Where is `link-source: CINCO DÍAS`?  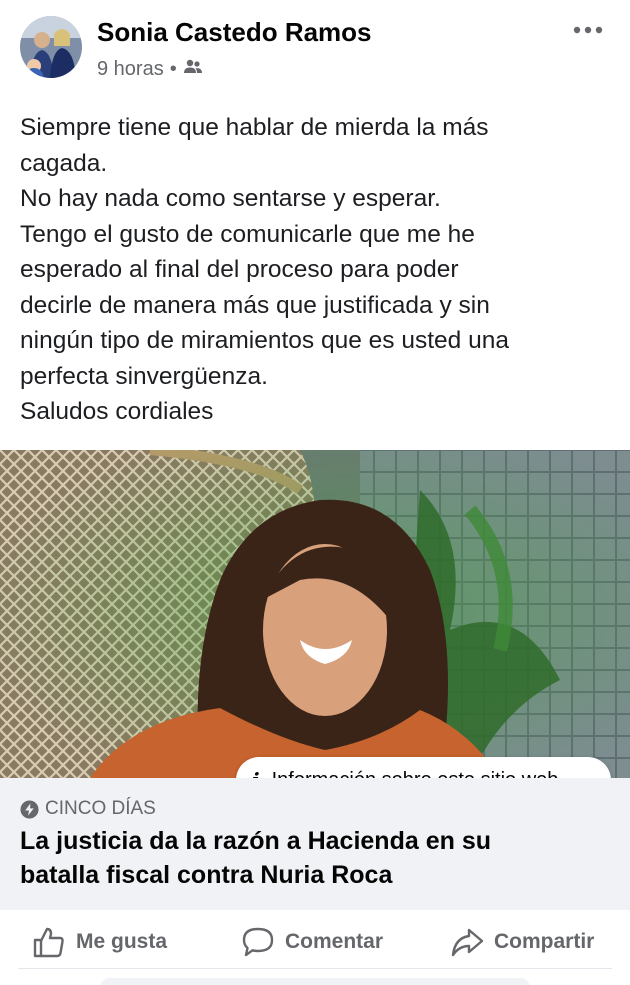 link-source: CINCO DÍAS is located at coordinates (88, 809).